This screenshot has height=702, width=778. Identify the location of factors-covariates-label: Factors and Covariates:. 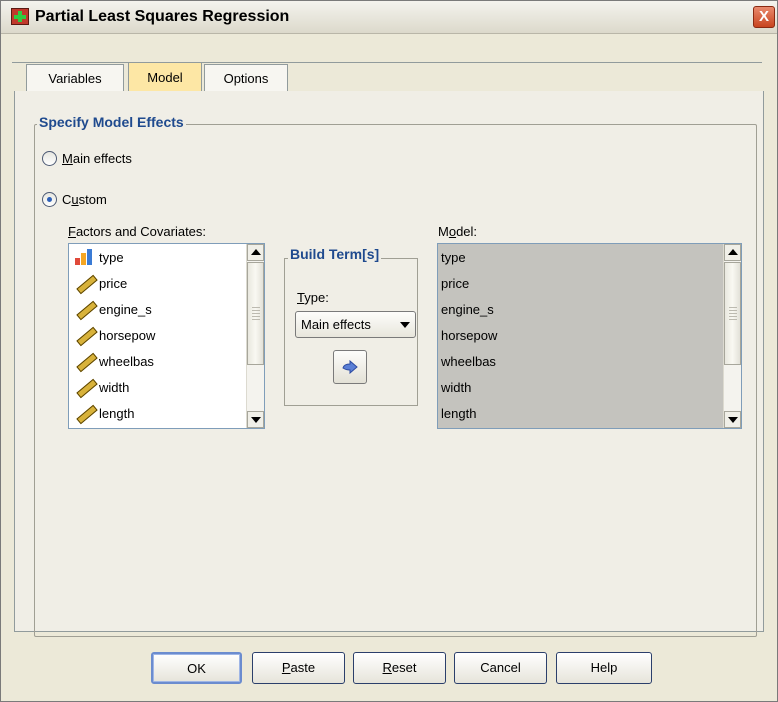
(137, 231).